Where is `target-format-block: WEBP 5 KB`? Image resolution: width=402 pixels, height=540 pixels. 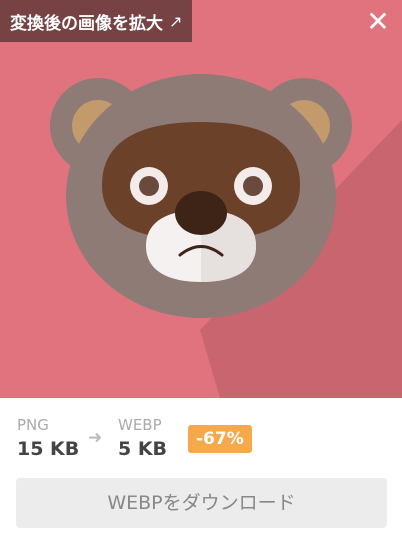 target-format-block: WEBP 5 KB is located at coordinates (142, 439).